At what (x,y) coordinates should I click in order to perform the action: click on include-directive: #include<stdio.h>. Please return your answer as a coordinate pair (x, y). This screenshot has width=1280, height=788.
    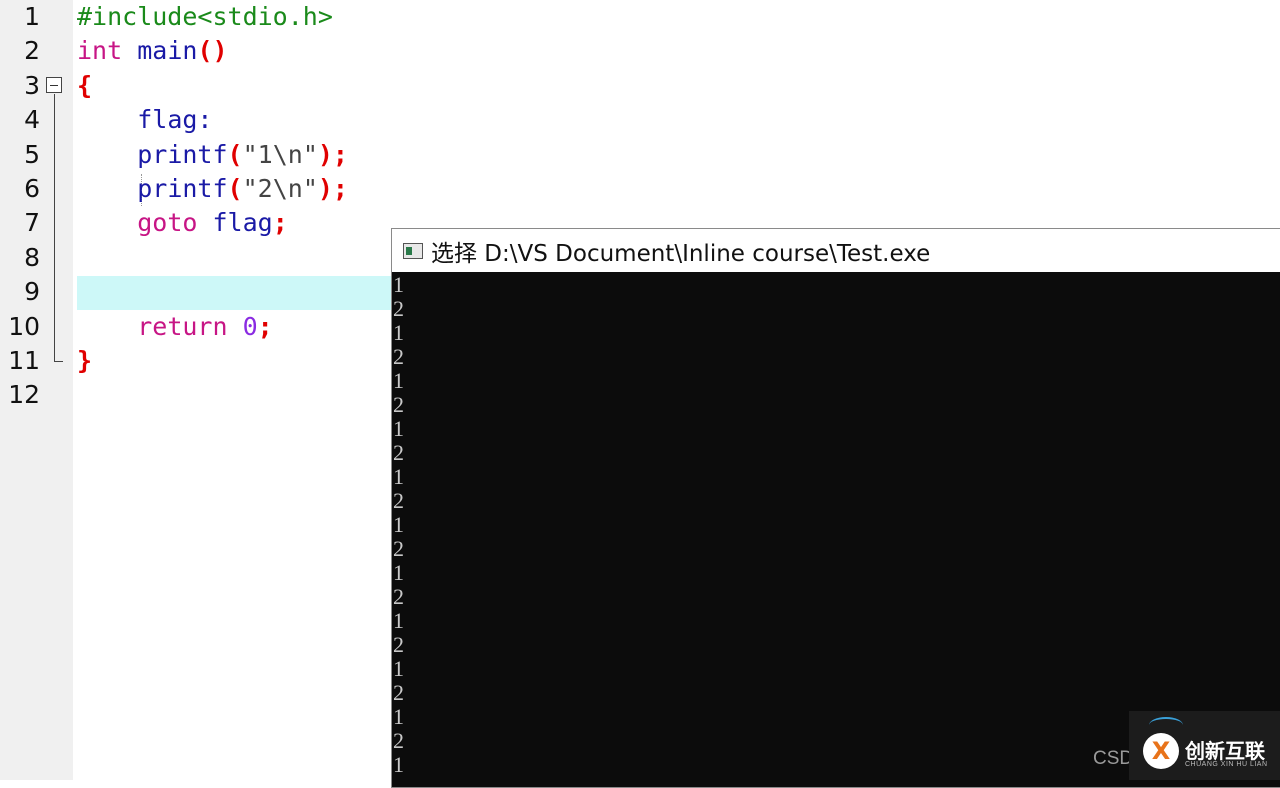
    Looking at the image, I should click on (205, 16).